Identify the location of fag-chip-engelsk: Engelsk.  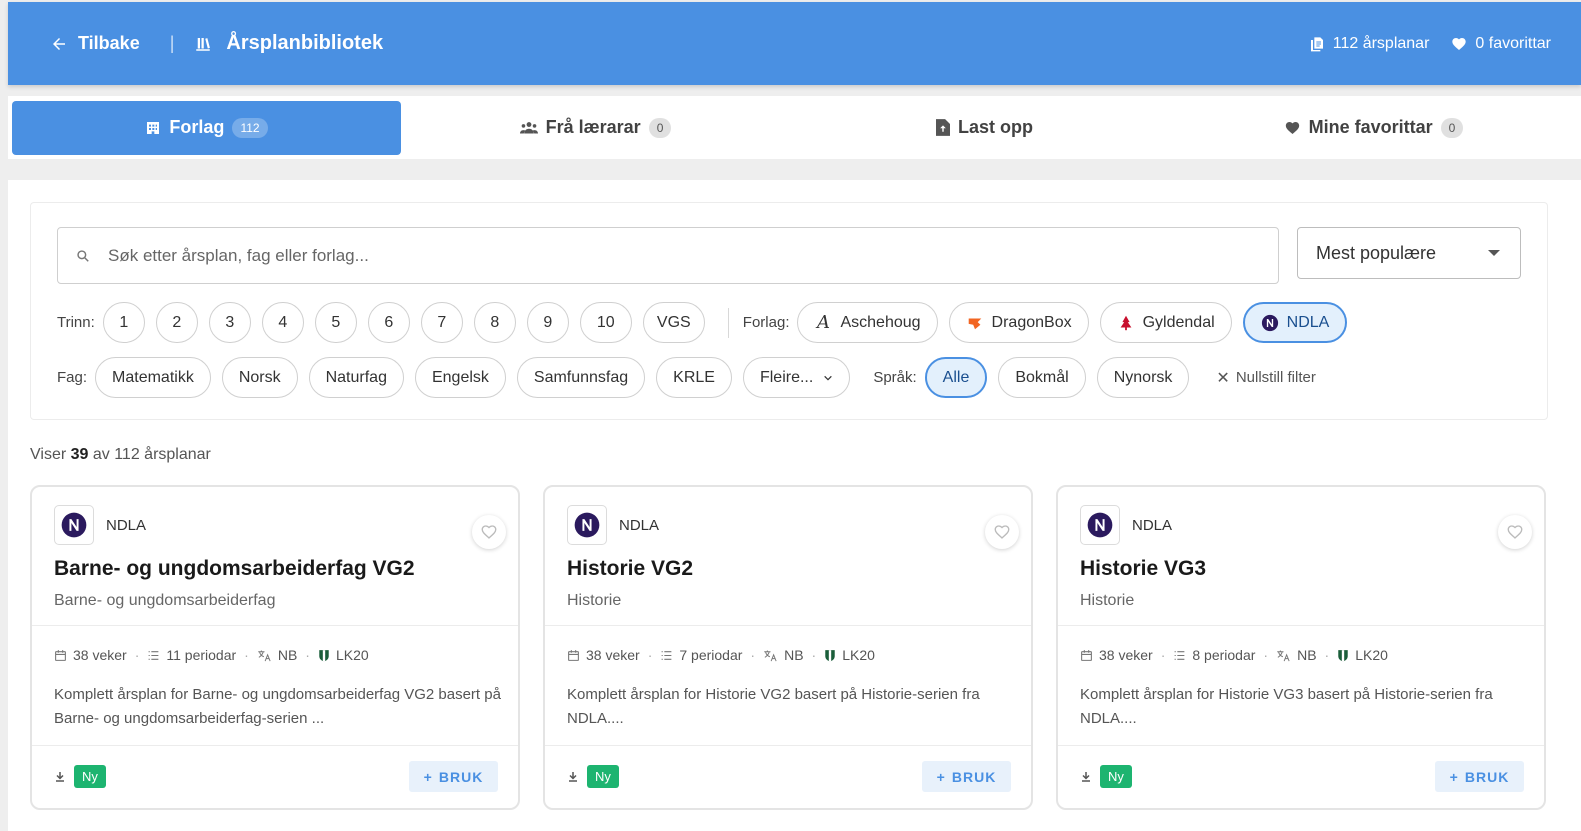
(460, 377).